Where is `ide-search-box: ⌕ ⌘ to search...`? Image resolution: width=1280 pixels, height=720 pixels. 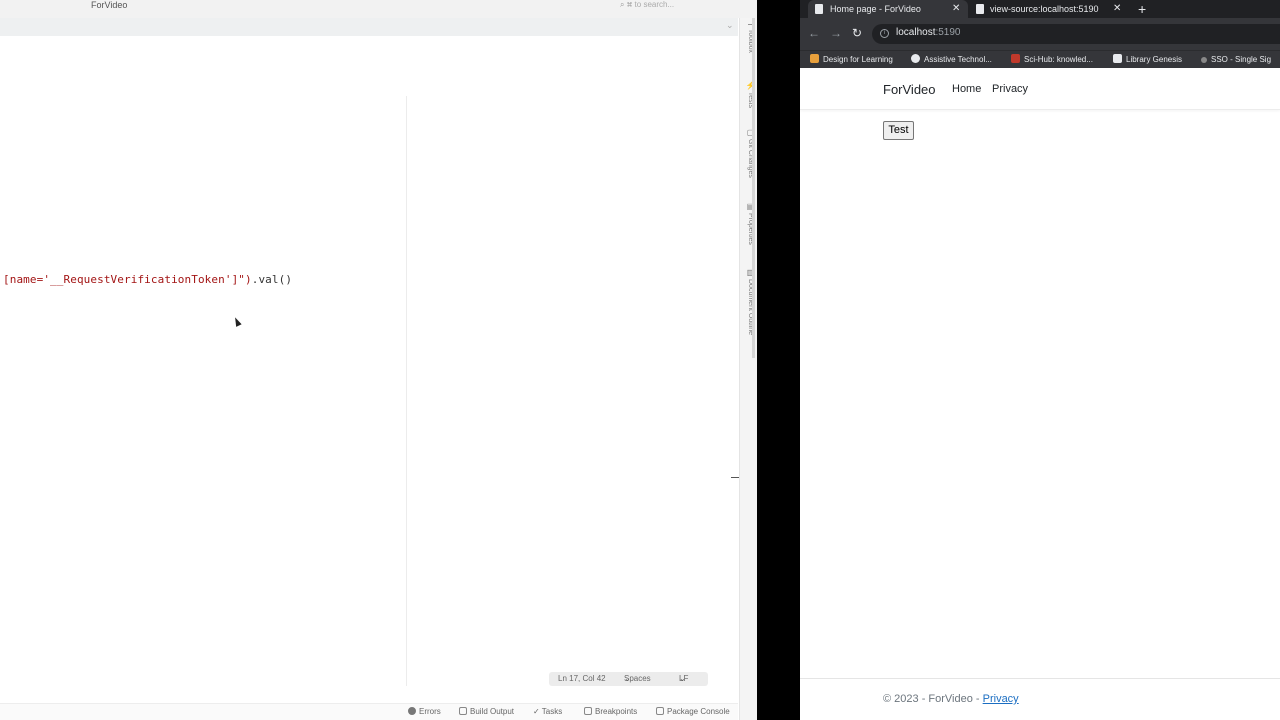 ide-search-box: ⌕ ⌘ to search... is located at coordinates (647, 5).